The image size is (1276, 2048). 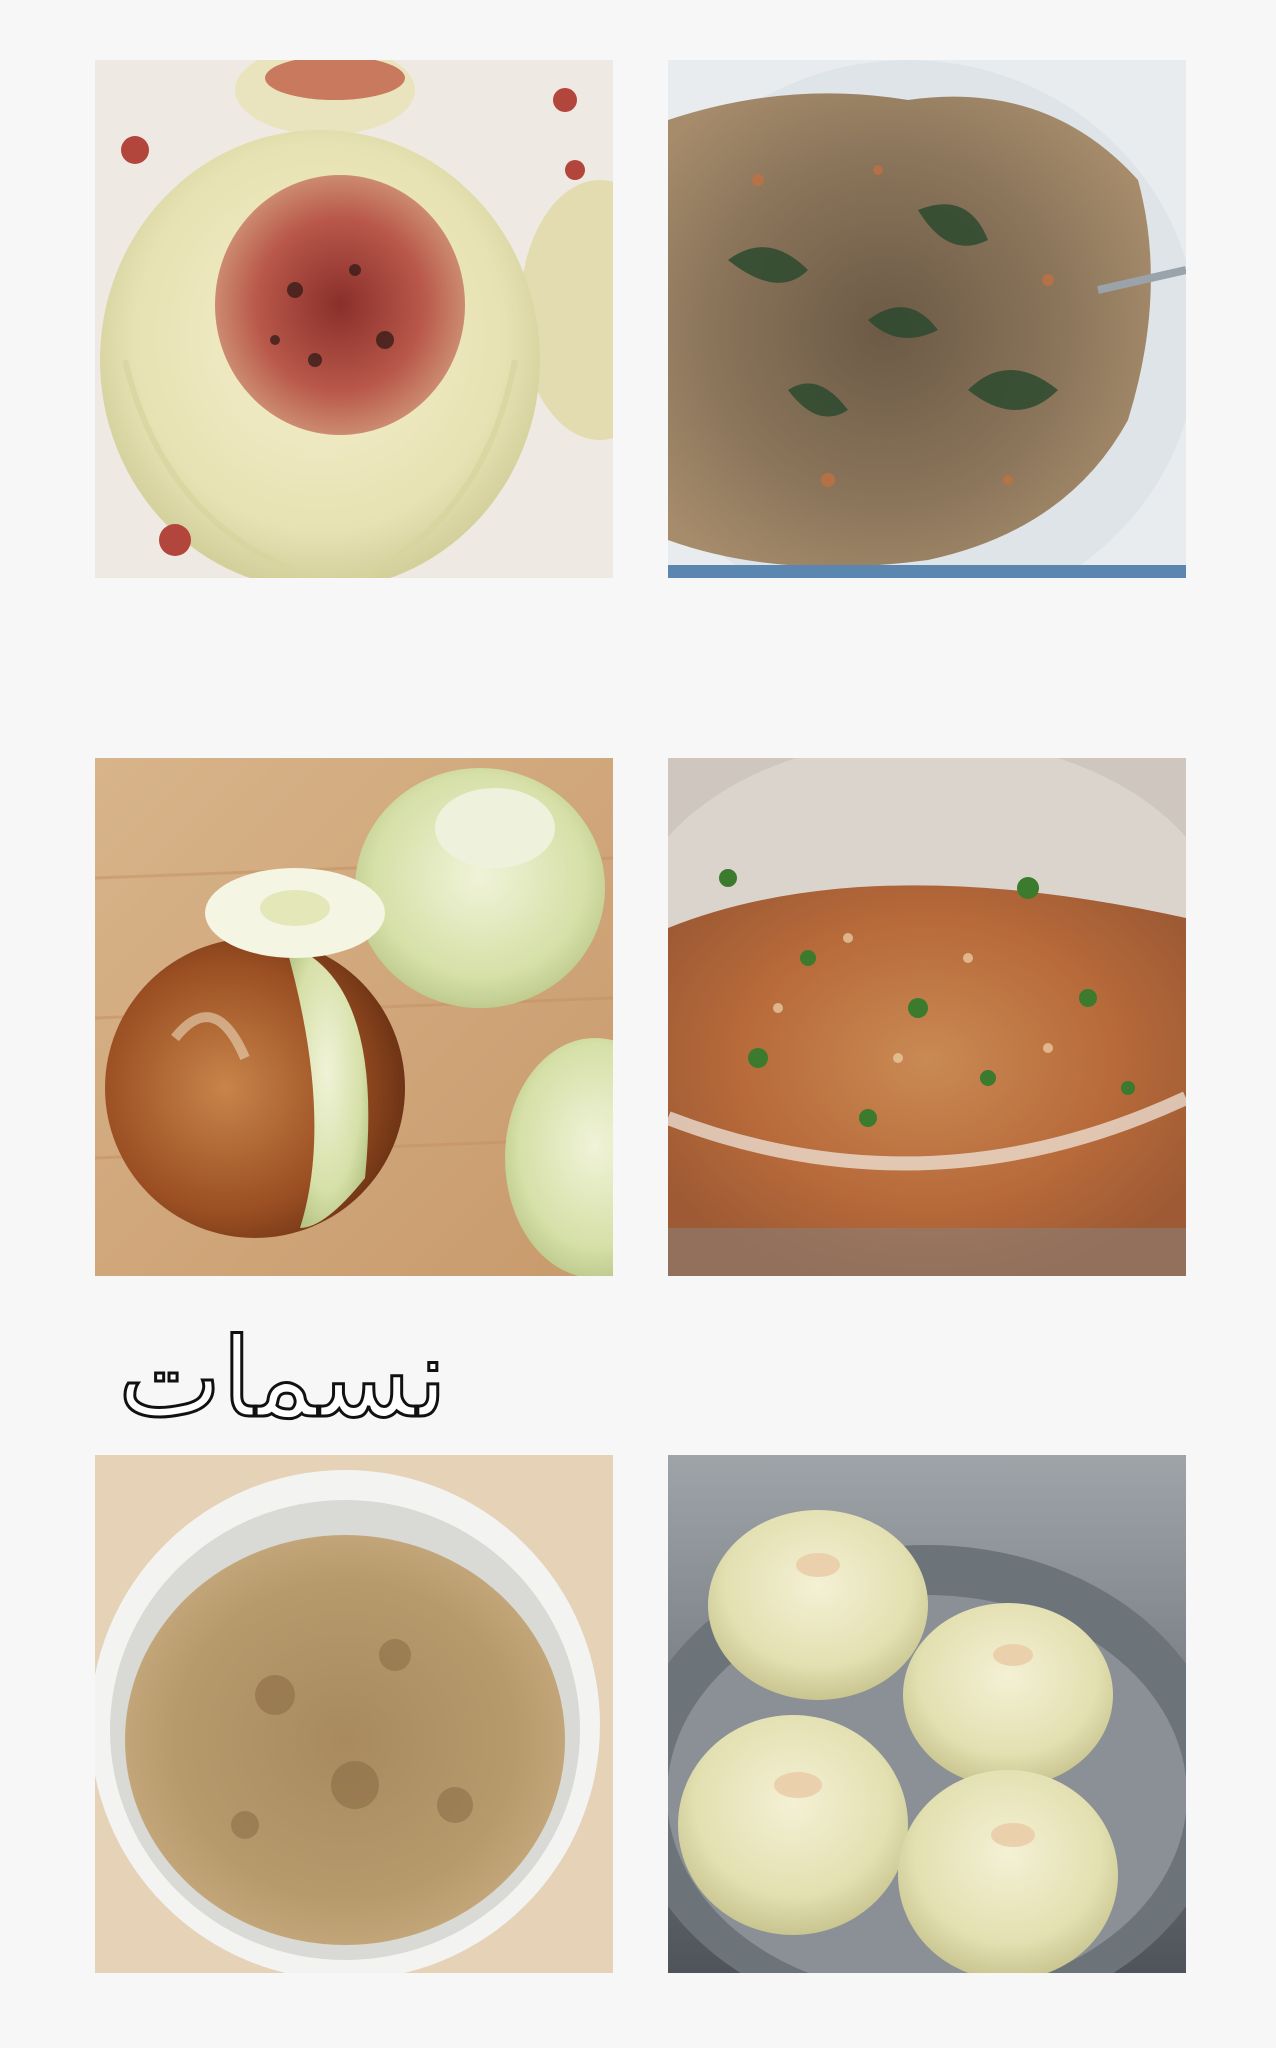 I want to click on peeled-onions-photo, so click(x=354, y=1017).